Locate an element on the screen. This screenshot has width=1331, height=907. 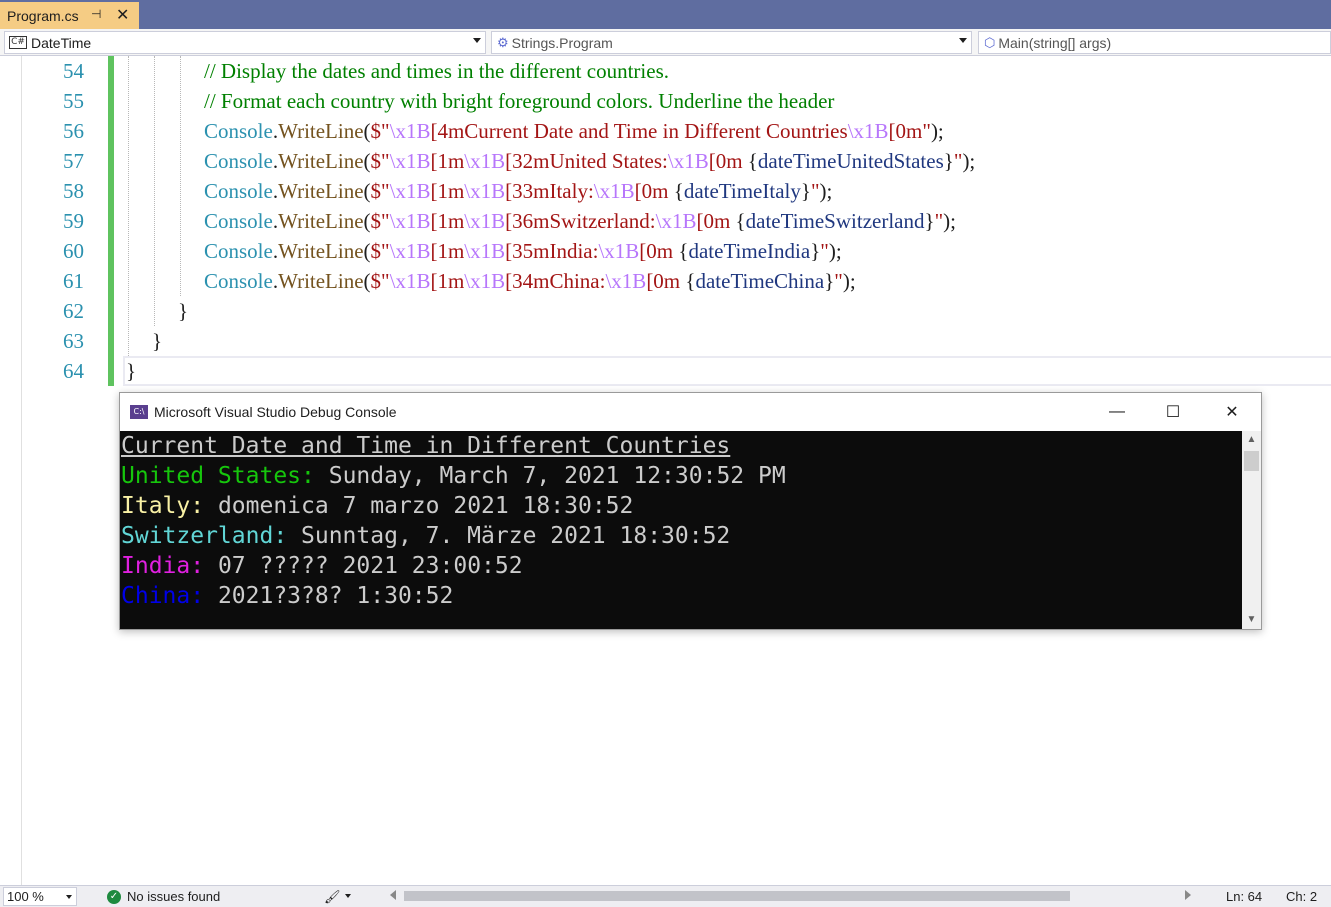
country-label: Italy: is located at coordinates (163, 506).